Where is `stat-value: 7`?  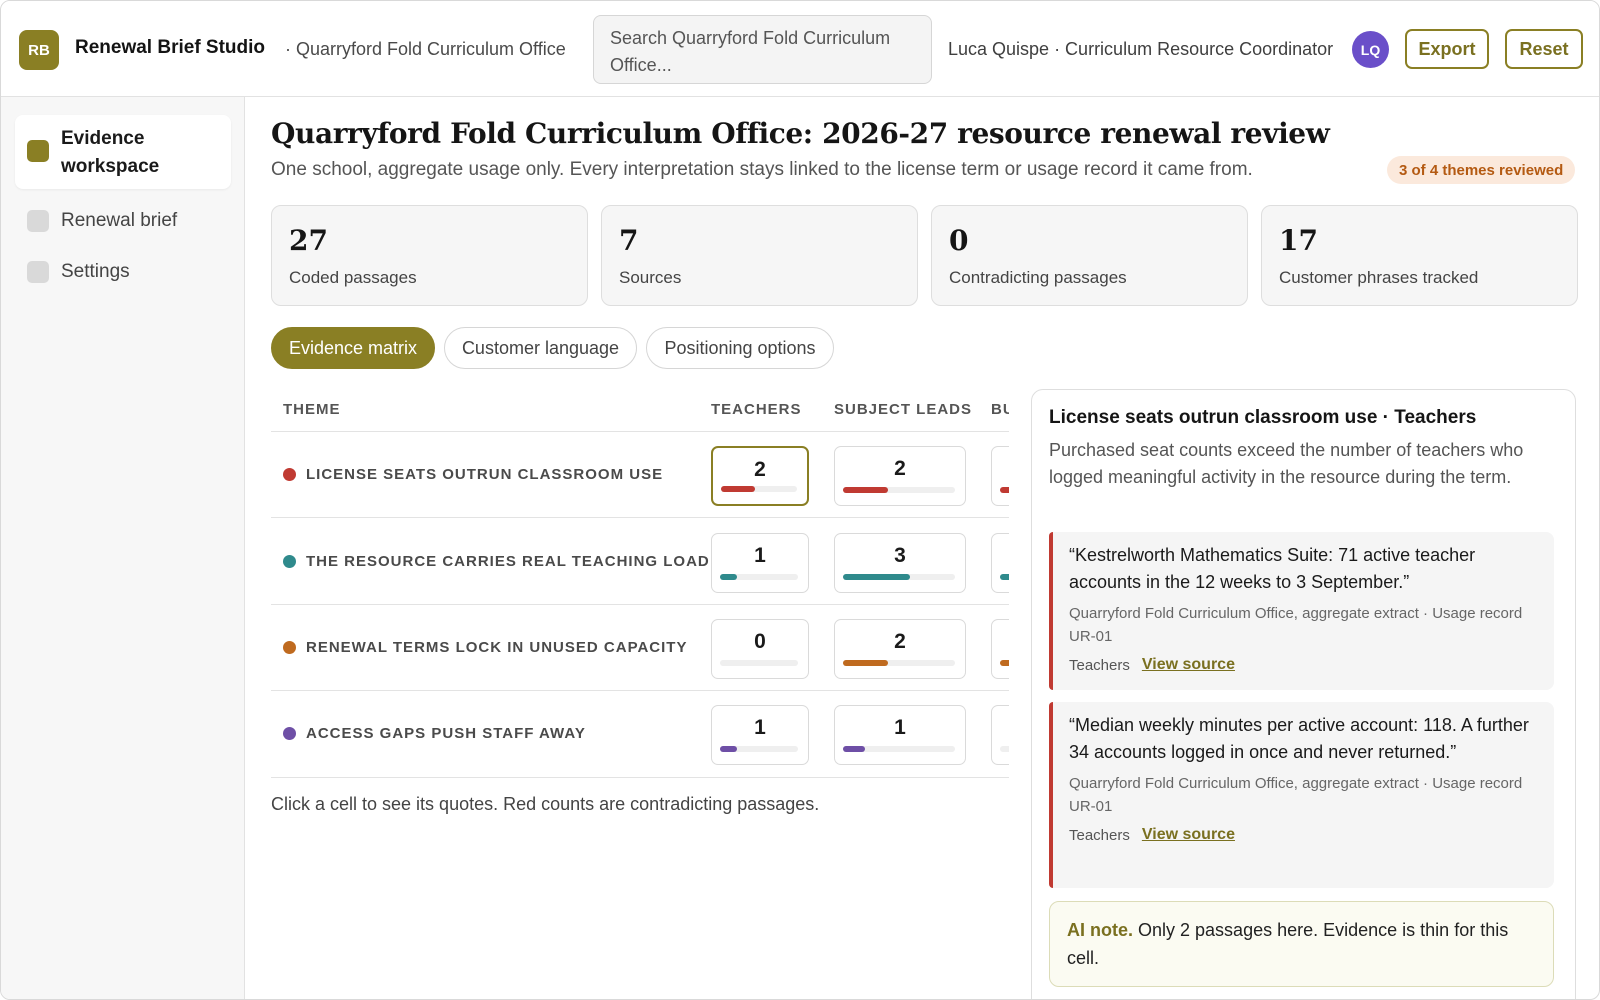
stat-value: 7 is located at coordinates (629, 240).